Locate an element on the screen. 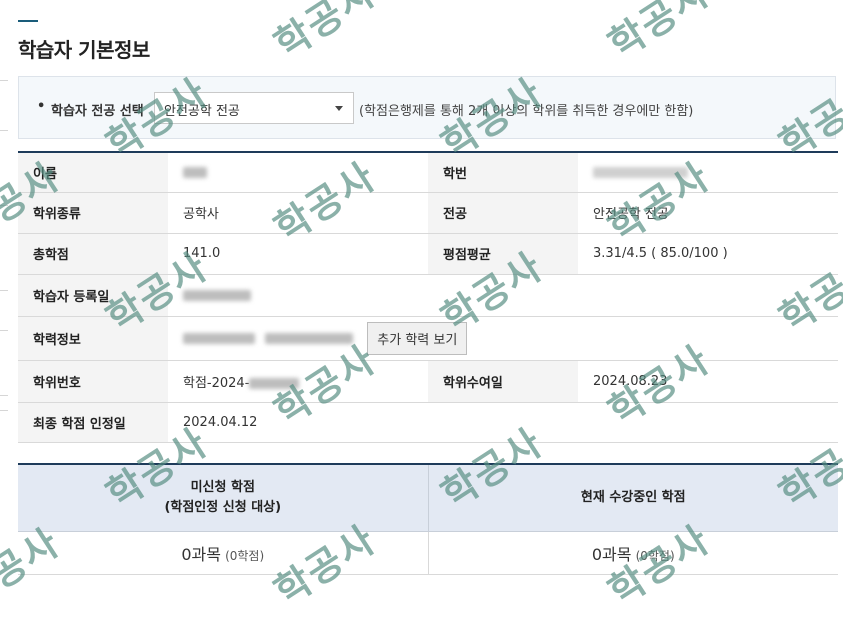  table-row: 총학점 141.0 평점평균 3.31/4.5 ( 85.0/100 ) is located at coordinates (428, 254).